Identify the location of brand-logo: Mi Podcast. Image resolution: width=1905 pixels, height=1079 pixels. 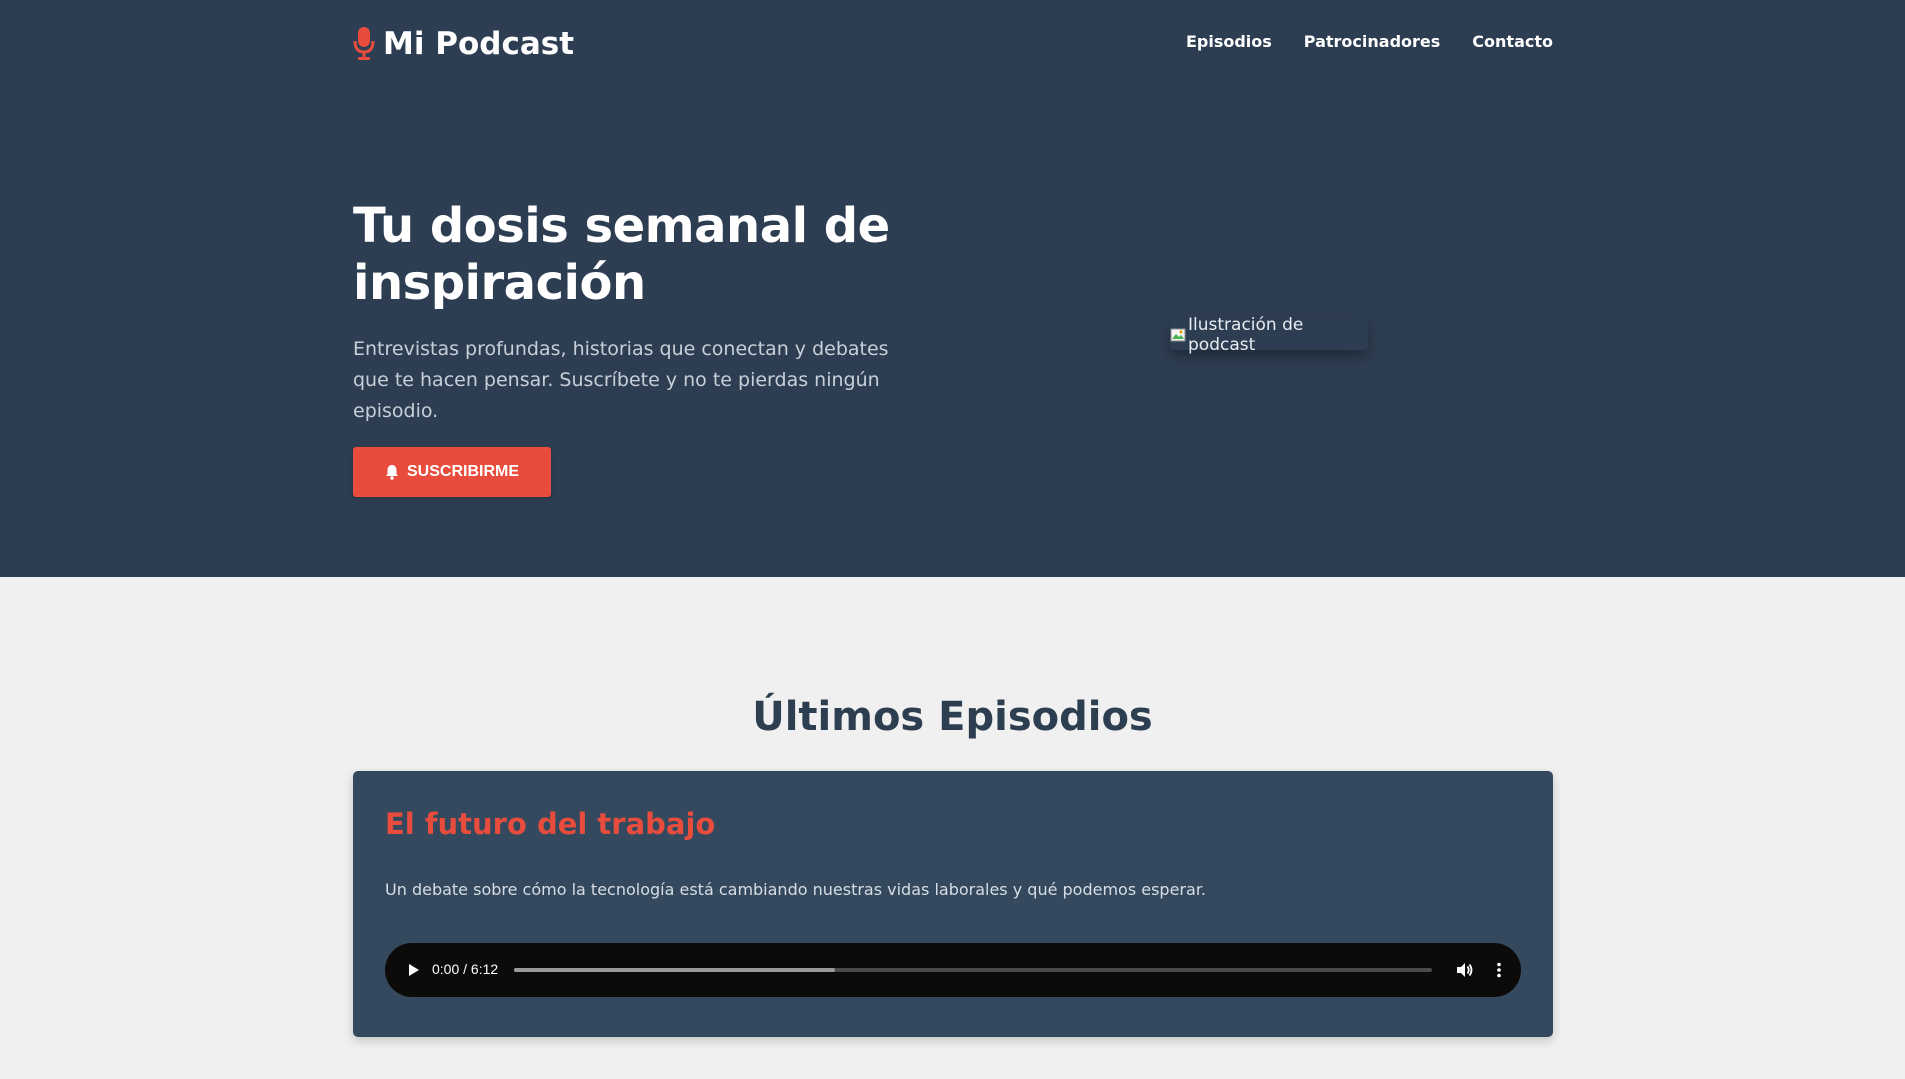
(463, 44).